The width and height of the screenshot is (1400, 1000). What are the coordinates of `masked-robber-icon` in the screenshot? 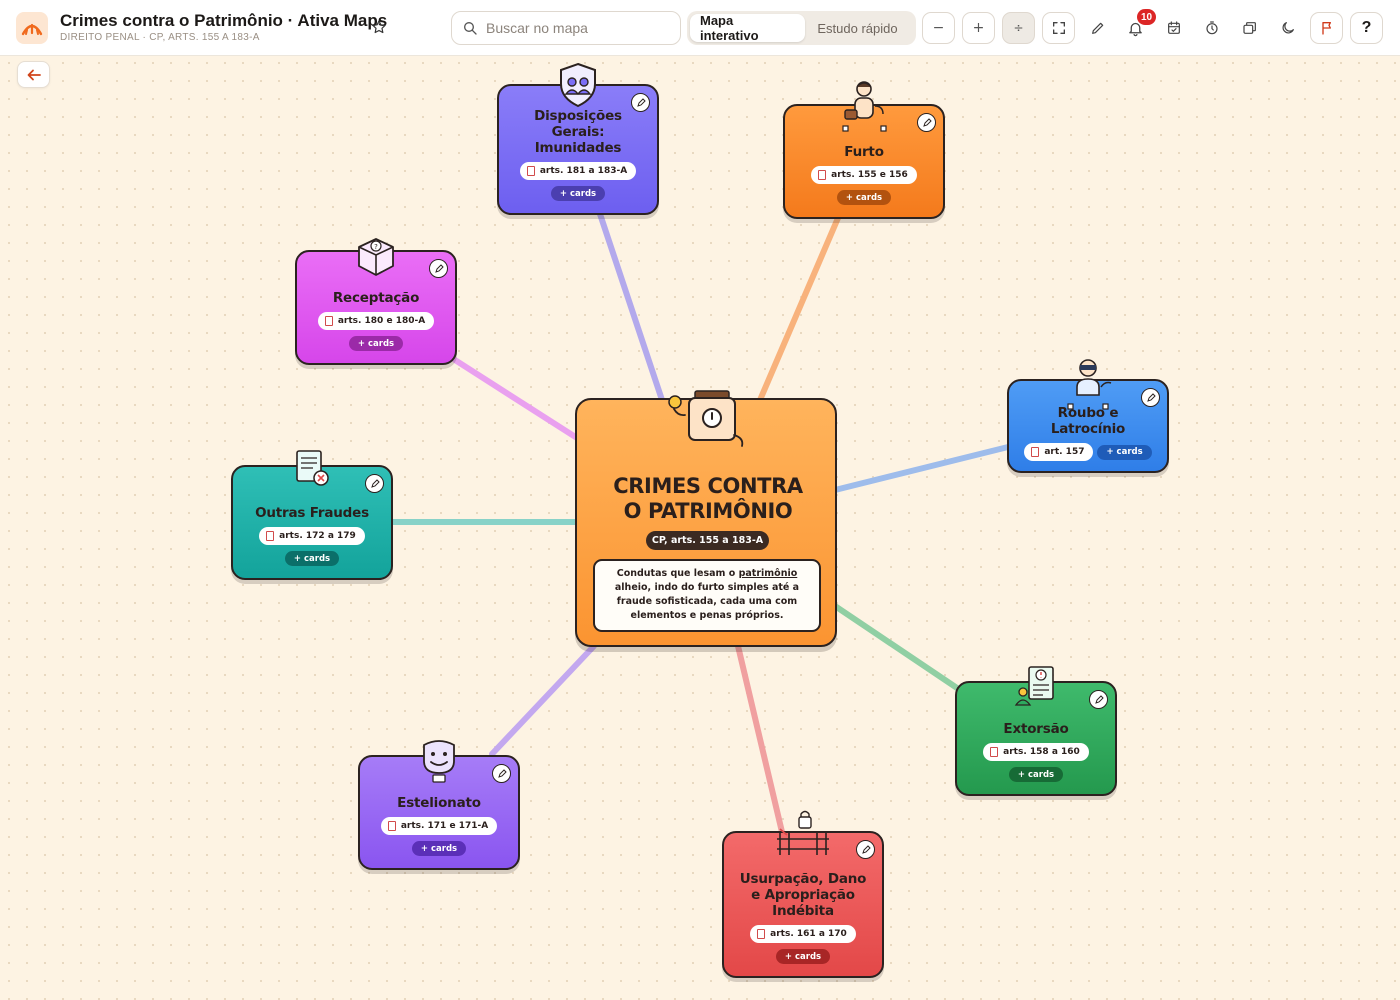 It's located at (1089, 384).